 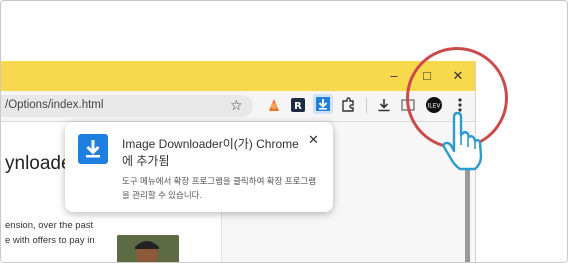 What do you see at coordinates (148, 248) in the screenshot?
I see `page-photo` at bounding box center [148, 248].